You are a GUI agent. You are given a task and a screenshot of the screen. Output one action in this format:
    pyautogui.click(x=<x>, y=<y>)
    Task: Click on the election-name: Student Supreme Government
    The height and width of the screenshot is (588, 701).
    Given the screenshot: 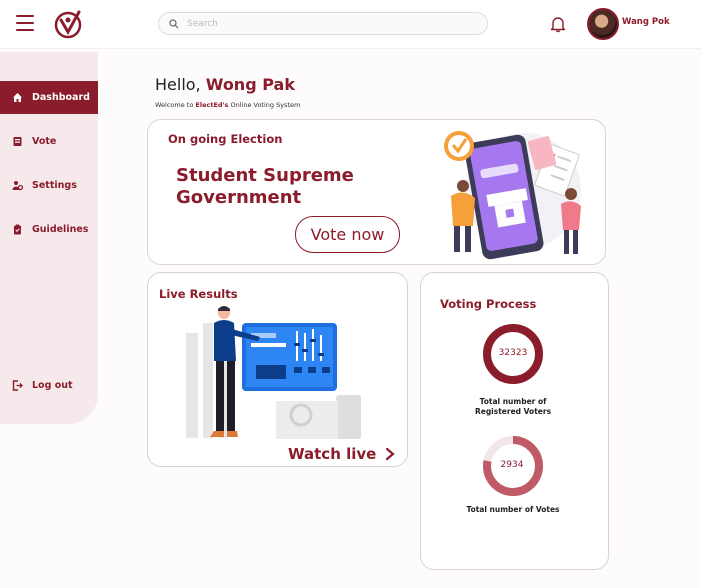 What is the action you would take?
    pyautogui.click(x=265, y=186)
    